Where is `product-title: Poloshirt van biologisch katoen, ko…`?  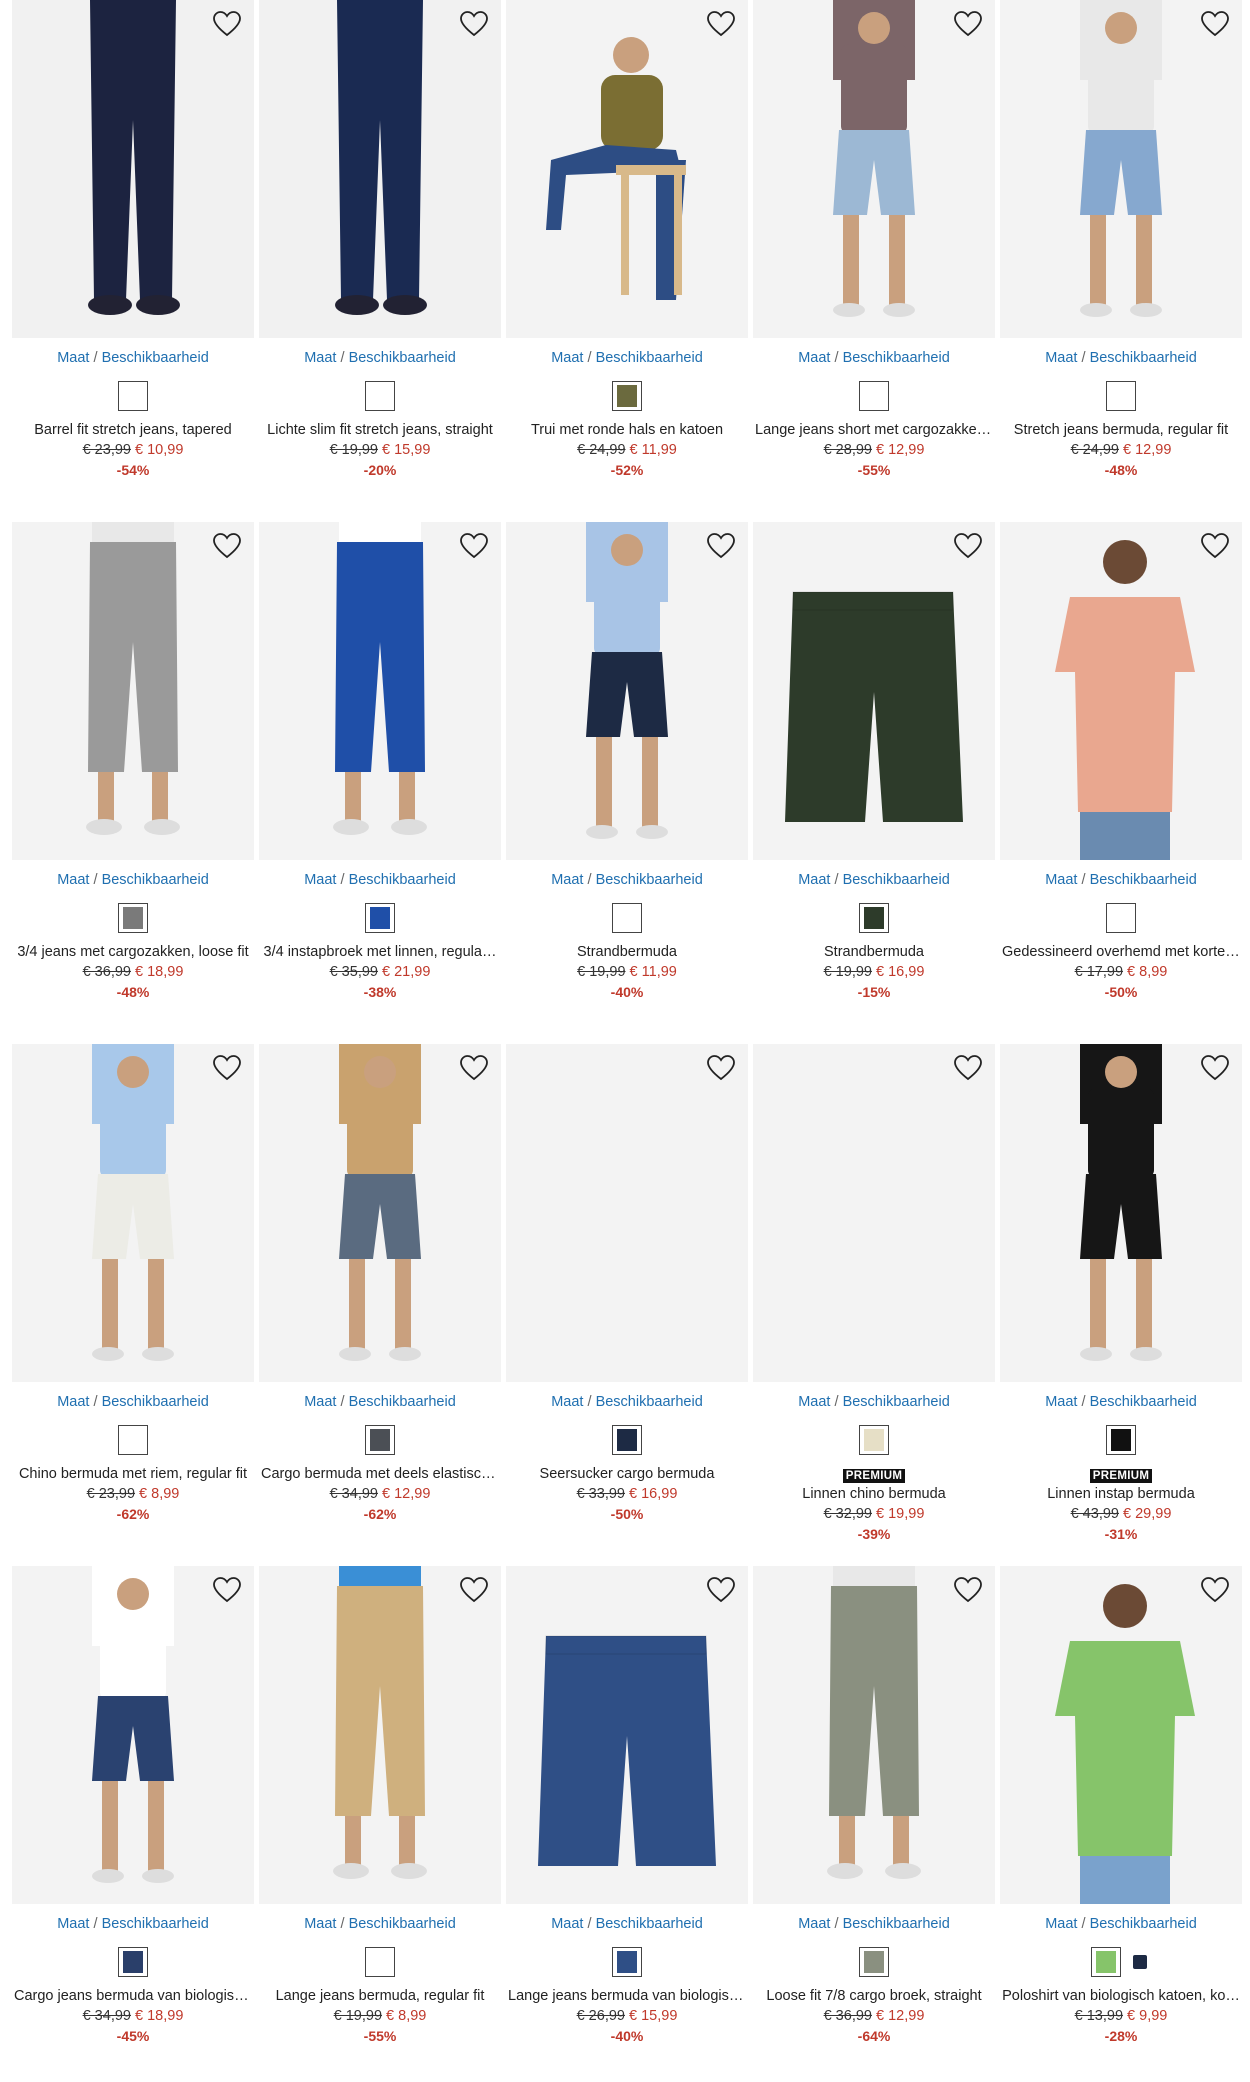
product-title: Poloshirt van biologisch katoen, ko… is located at coordinates (1121, 1996).